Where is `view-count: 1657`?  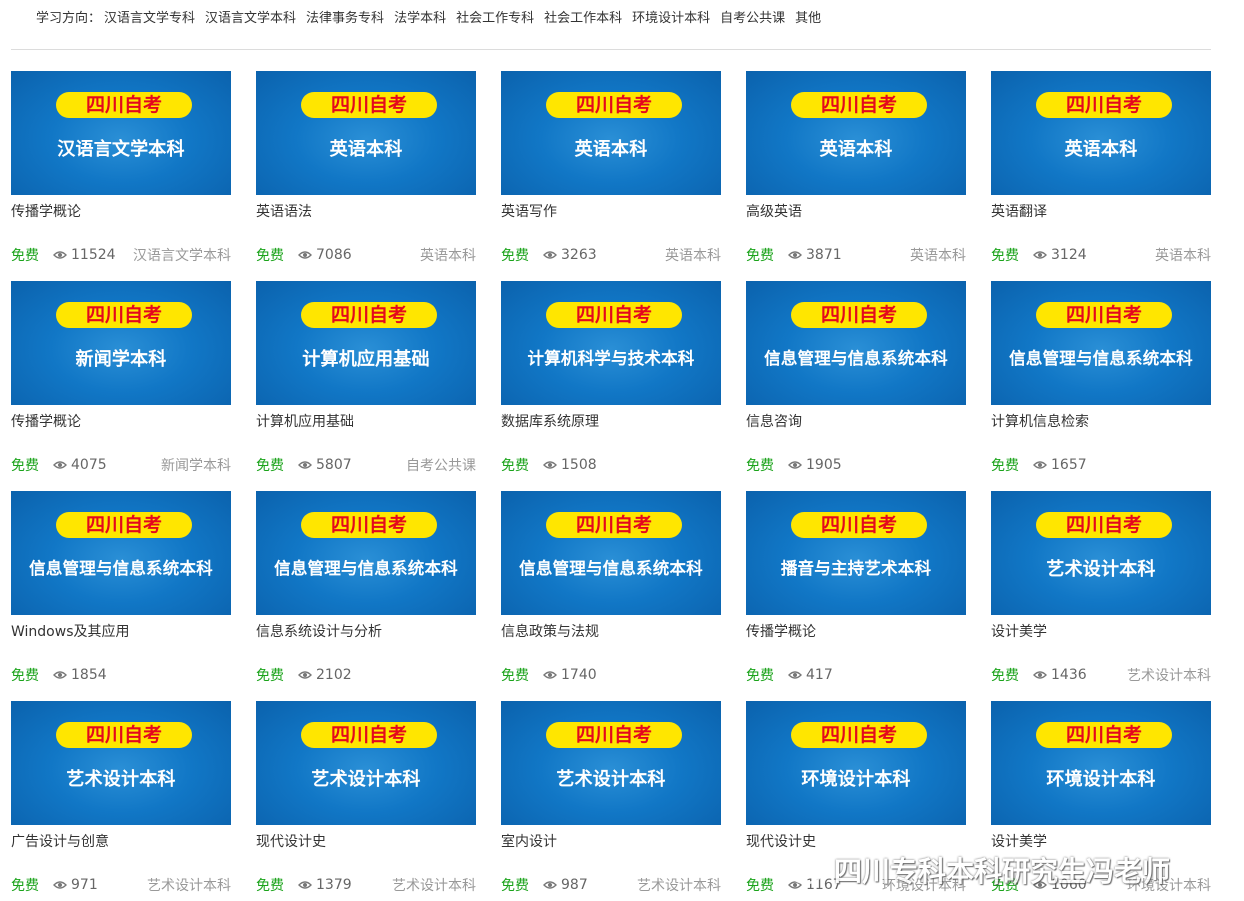
view-count: 1657 is located at coordinates (1069, 465).